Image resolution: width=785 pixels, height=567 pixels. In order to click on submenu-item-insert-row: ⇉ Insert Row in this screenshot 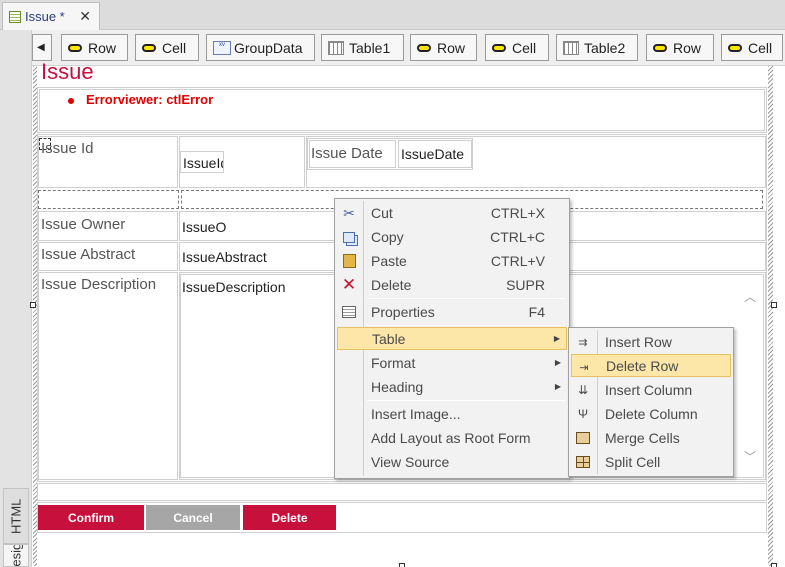, I will do `click(651, 341)`.